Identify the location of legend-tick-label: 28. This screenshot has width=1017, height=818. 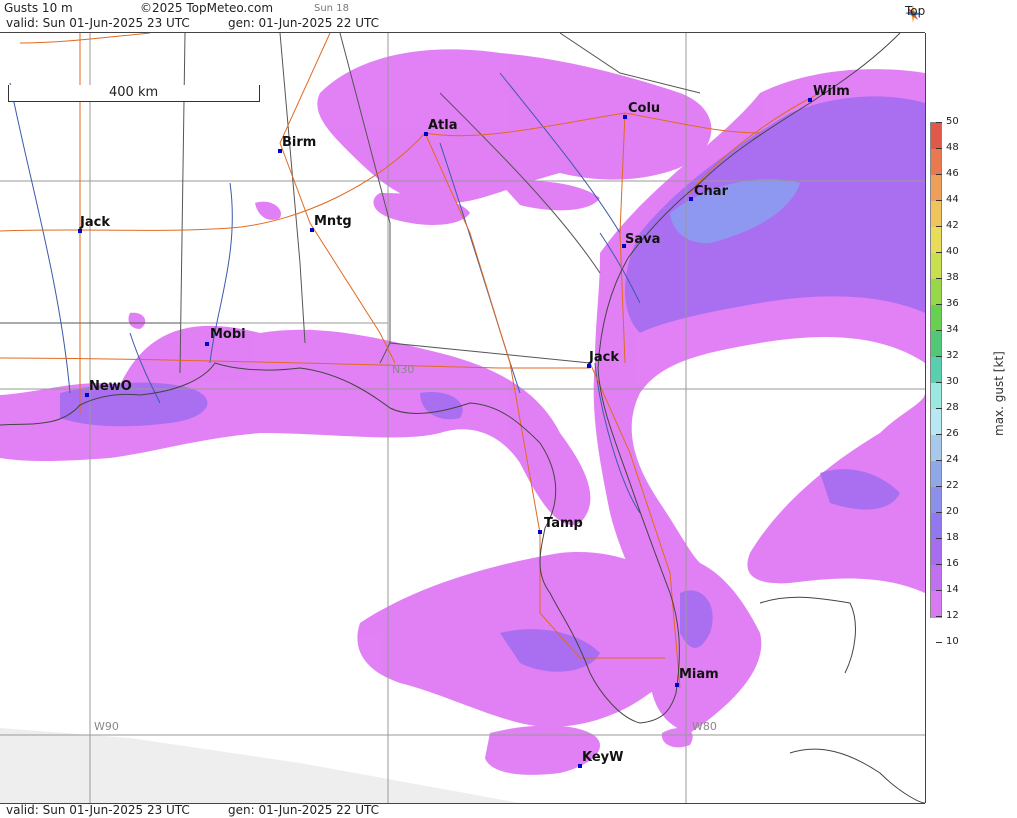
(952, 407).